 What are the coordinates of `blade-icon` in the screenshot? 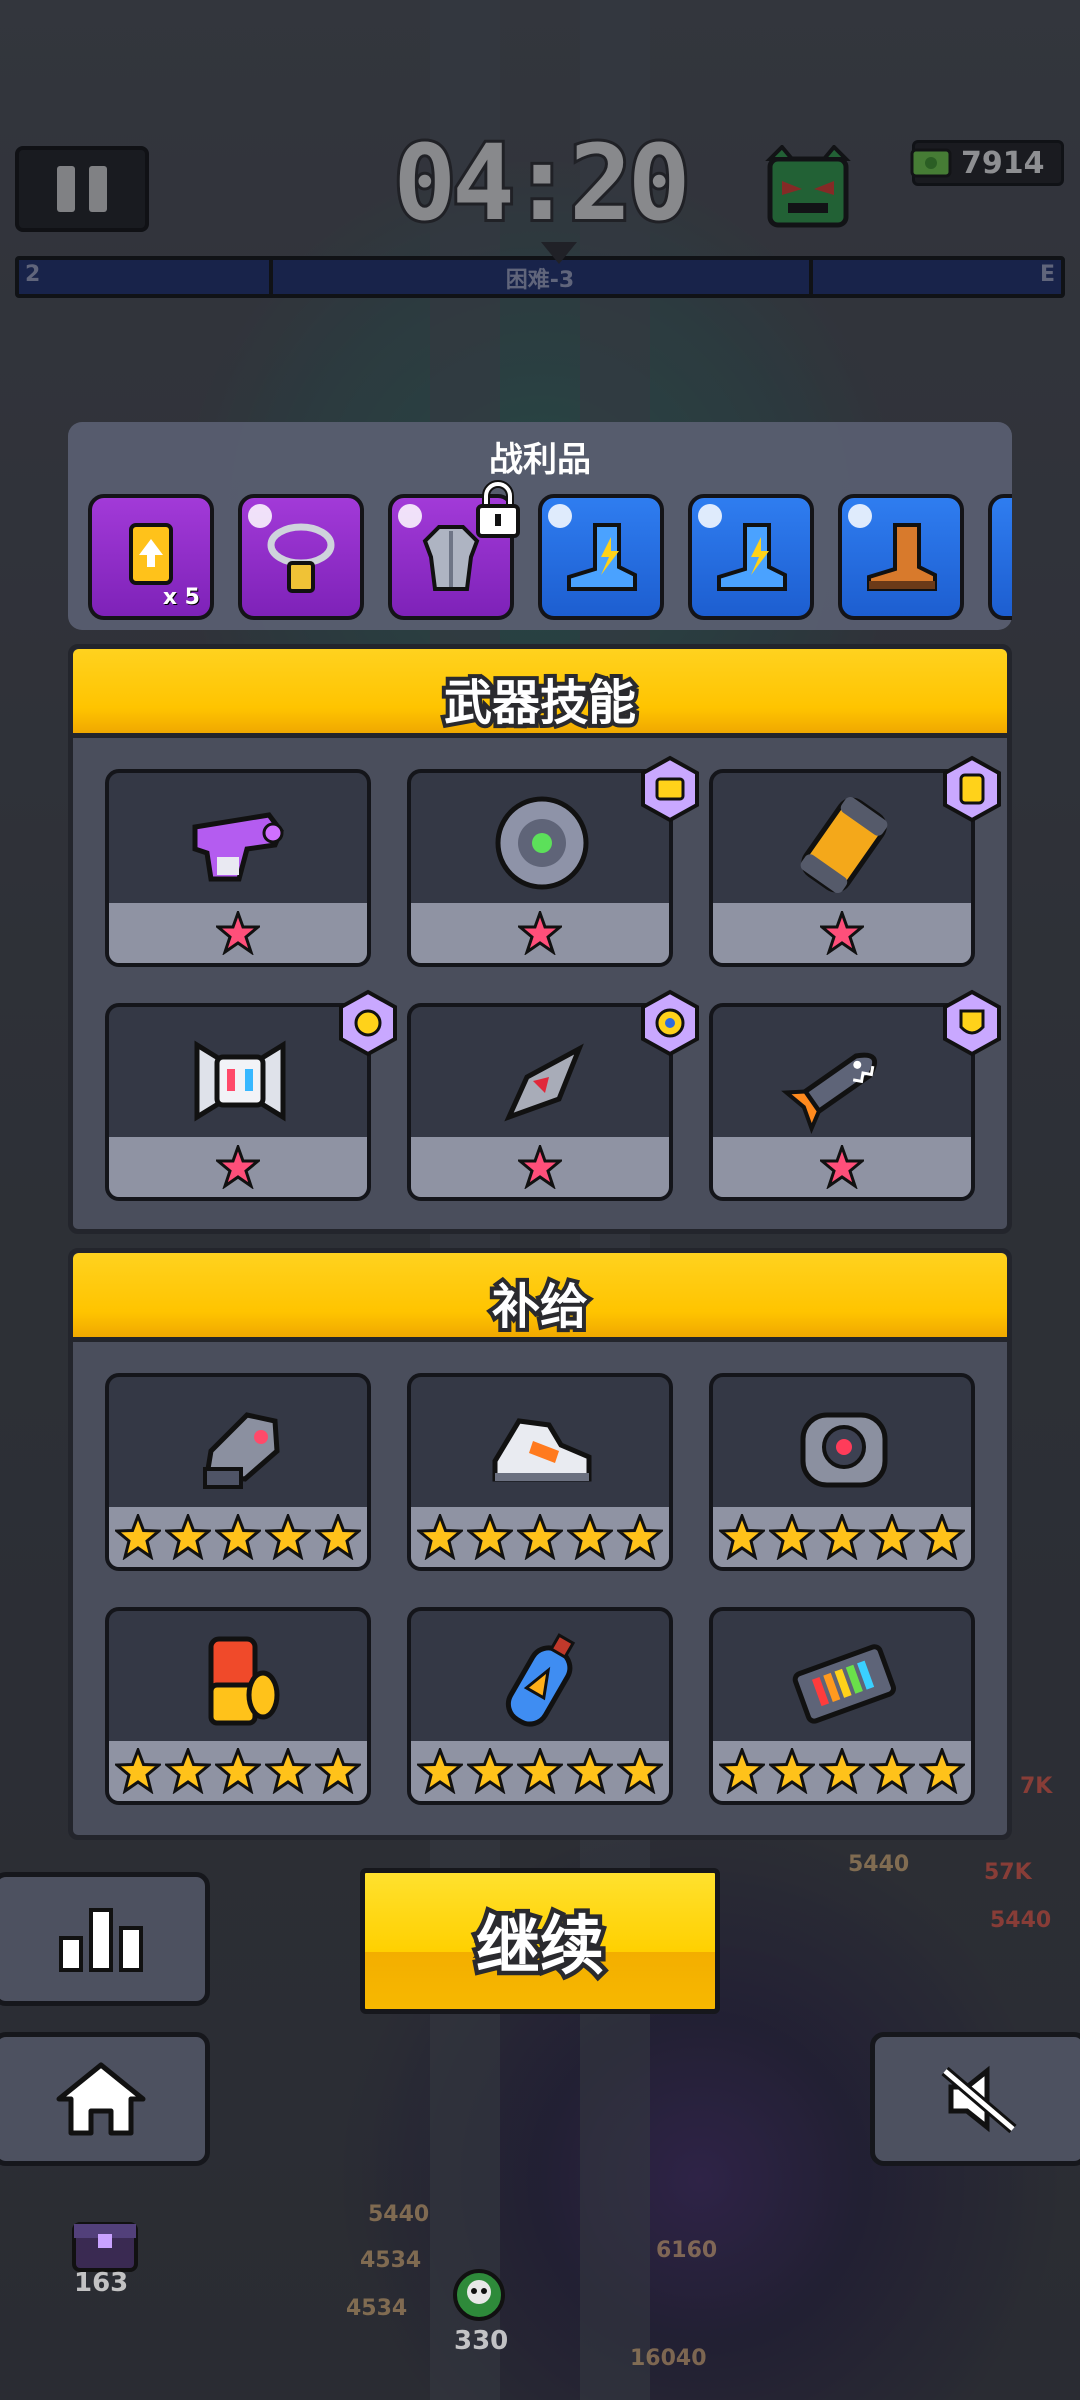 It's located at (544, 1082).